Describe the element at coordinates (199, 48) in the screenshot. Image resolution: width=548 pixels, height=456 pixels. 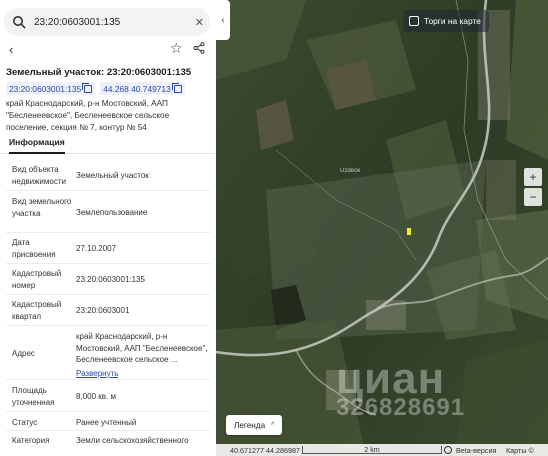
I see `share-icon` at that location.